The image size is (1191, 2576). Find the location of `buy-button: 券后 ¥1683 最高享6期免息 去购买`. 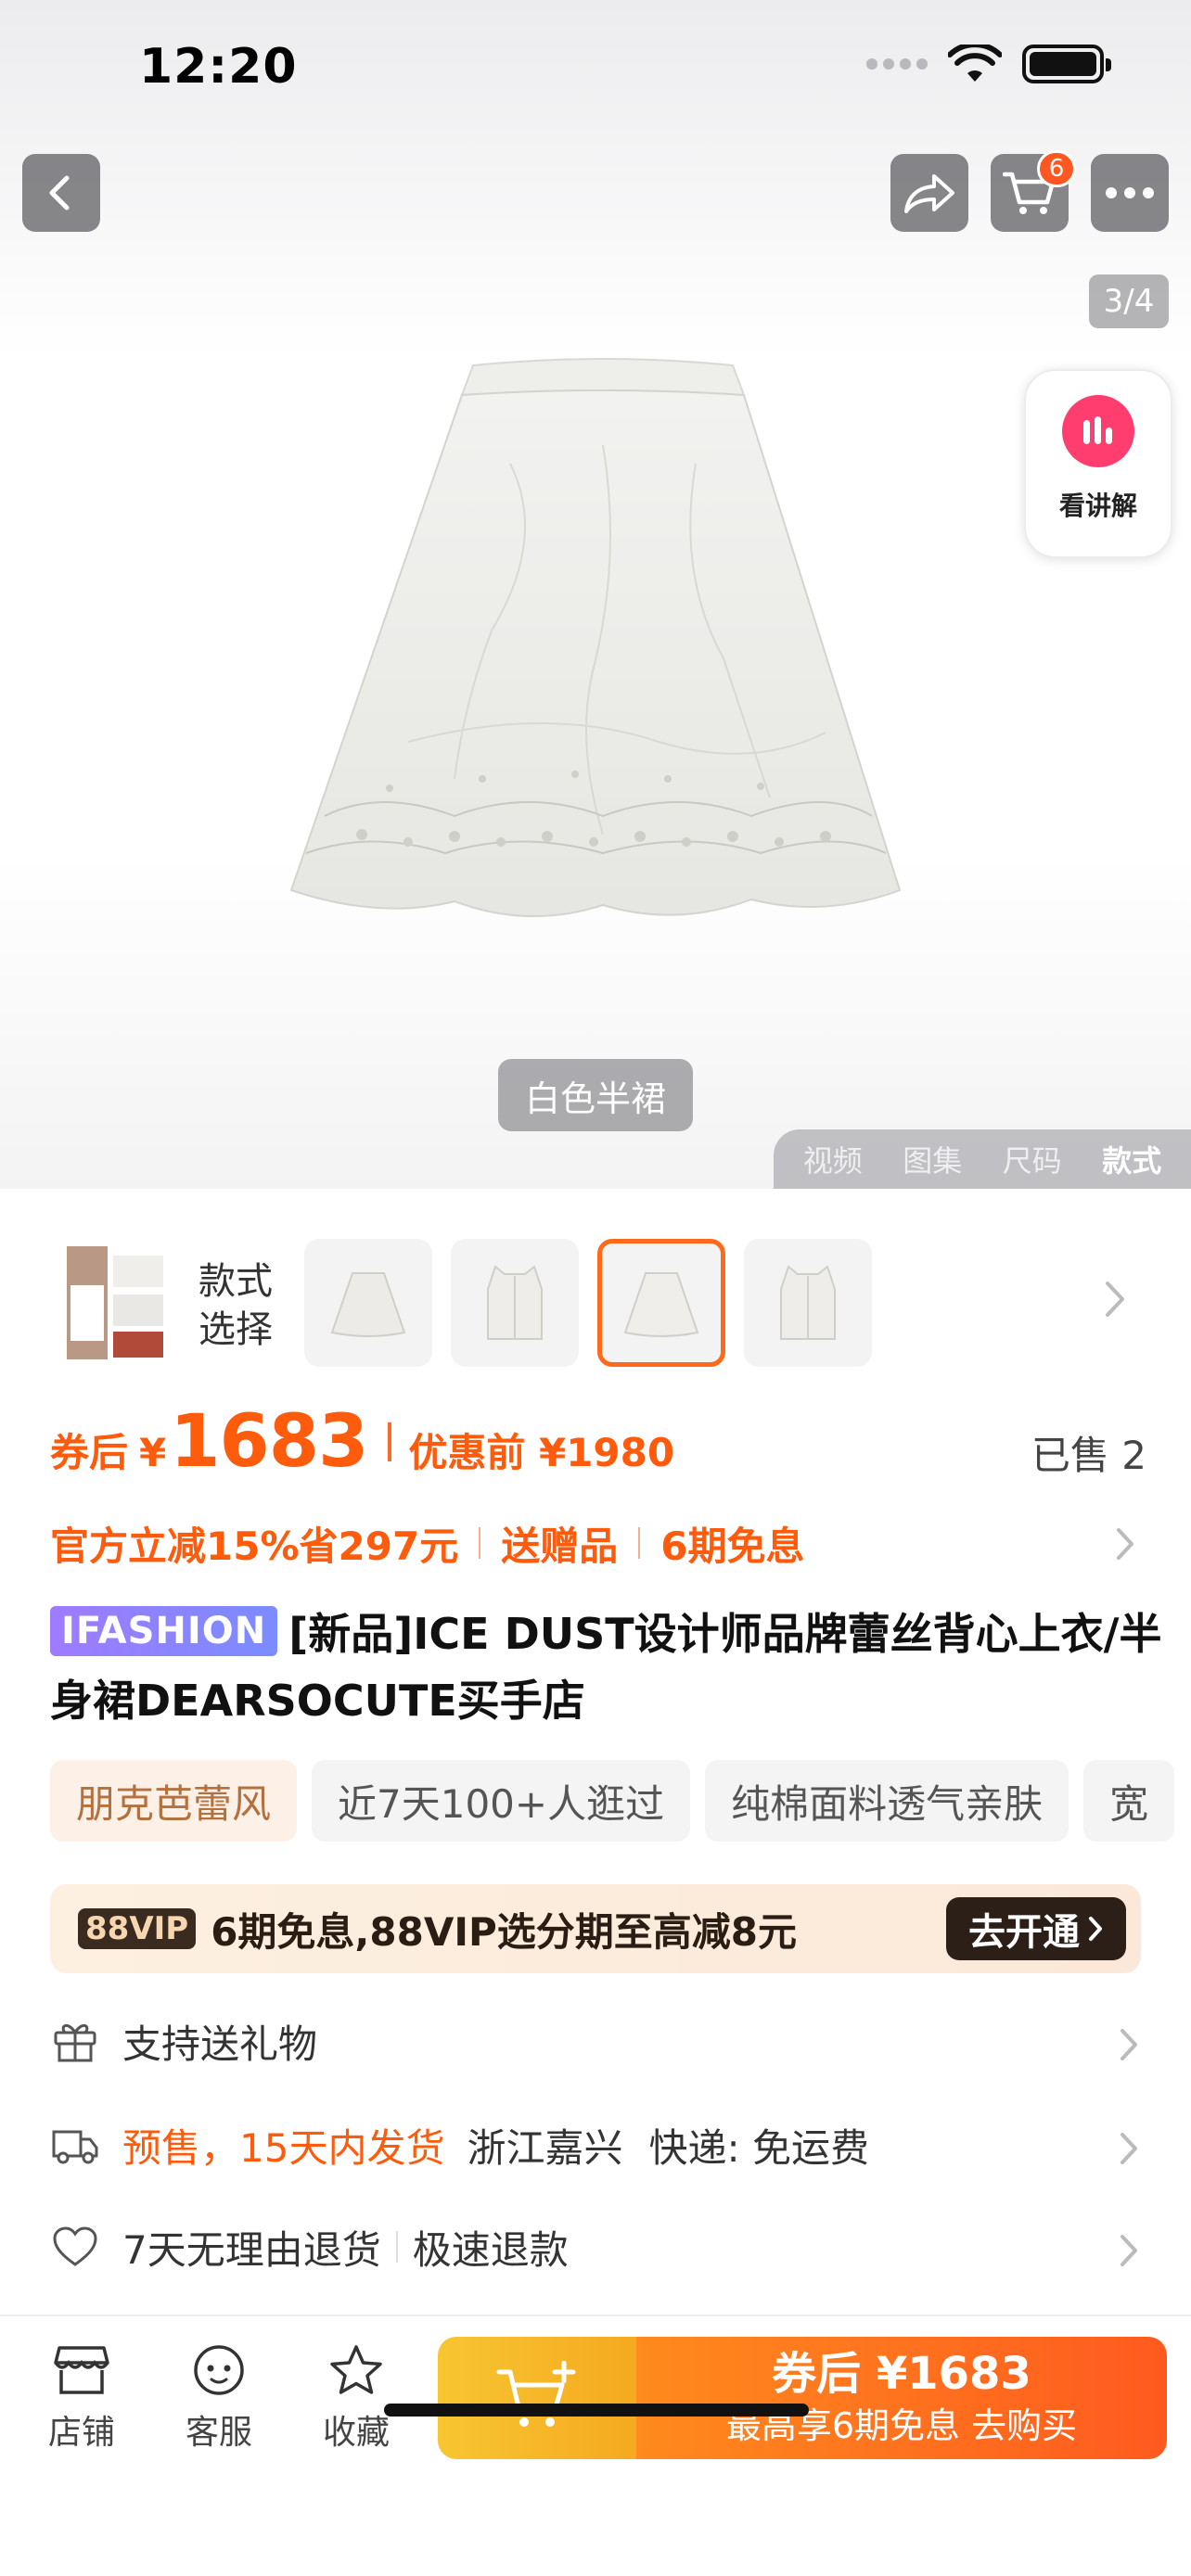

buy-button: 券后 ¥1683 最高享6期免息 去购买 is located at coordinates (803, 2398).